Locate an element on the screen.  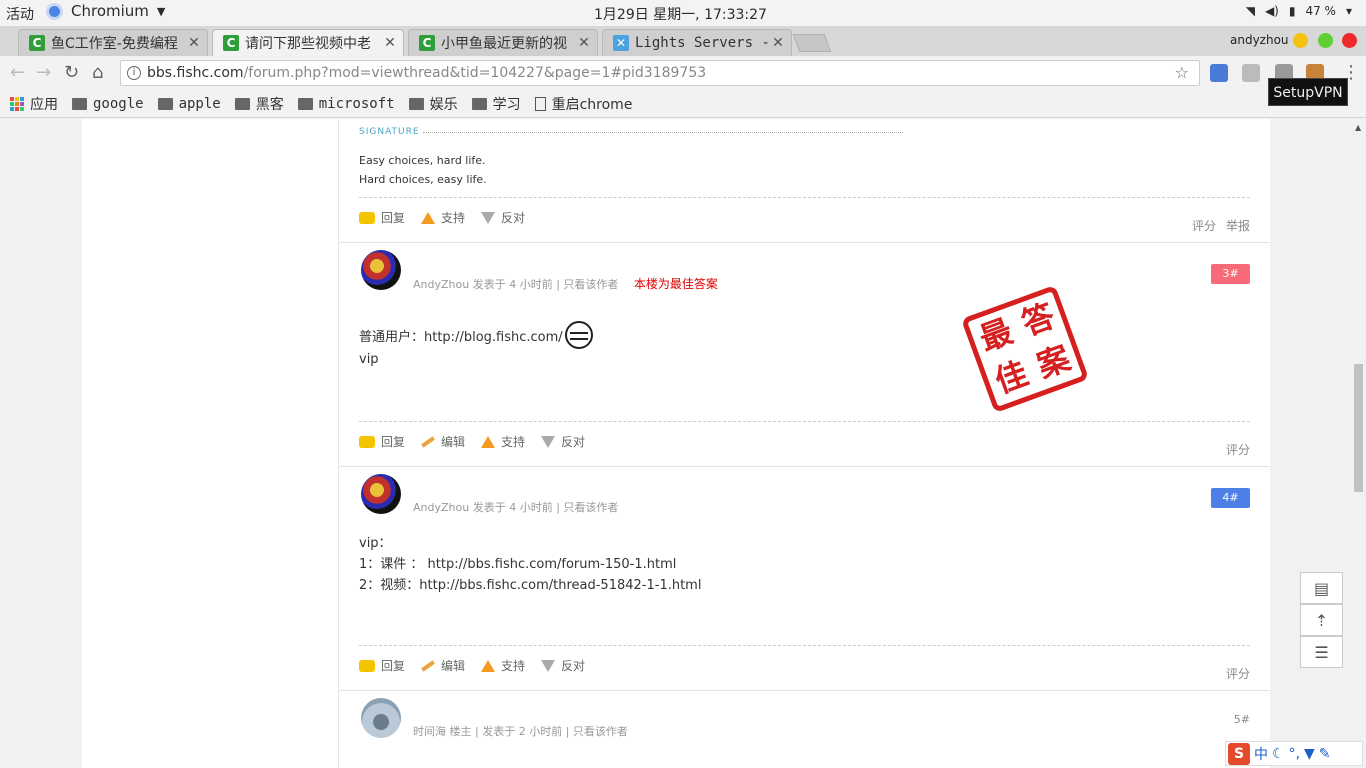
bookmark-label: 应用 is located at coordinates (44, 104).